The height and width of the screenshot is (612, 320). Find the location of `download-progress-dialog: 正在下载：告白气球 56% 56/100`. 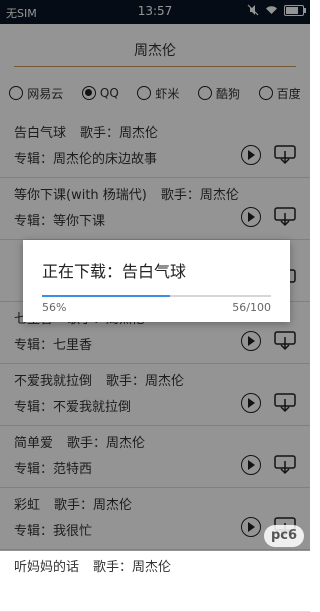

download-progress-dialog: 正在下载：告白气球 56% 56/100 is located at coordinates (156, 281).